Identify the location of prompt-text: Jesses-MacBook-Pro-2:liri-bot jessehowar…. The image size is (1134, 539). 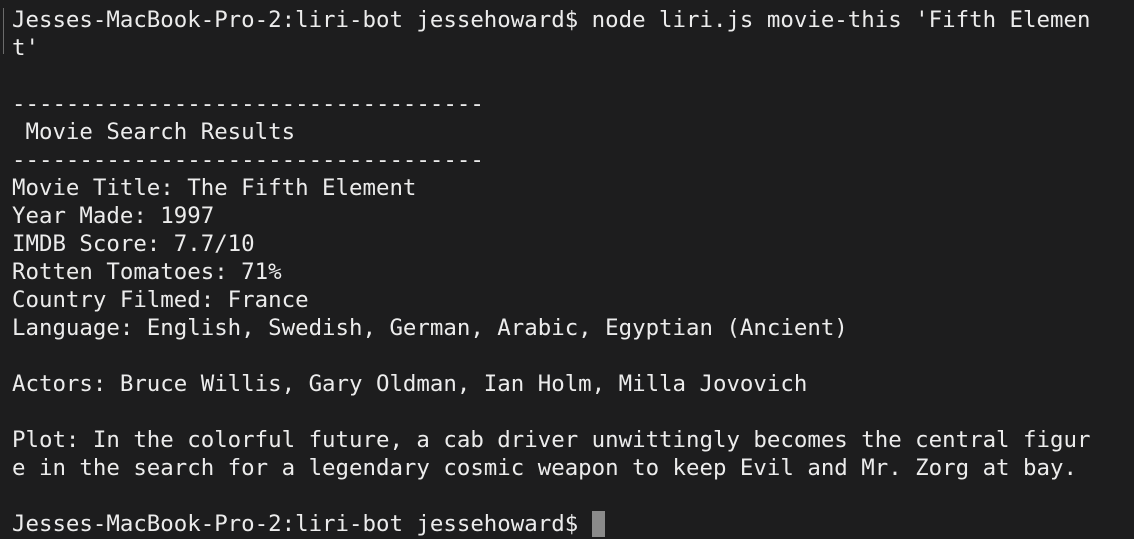
(295, 524).